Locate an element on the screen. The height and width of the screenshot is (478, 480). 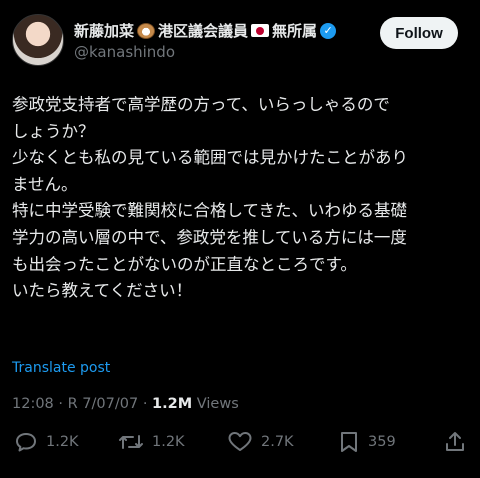
share-icon is located at coordinates (455, 441).